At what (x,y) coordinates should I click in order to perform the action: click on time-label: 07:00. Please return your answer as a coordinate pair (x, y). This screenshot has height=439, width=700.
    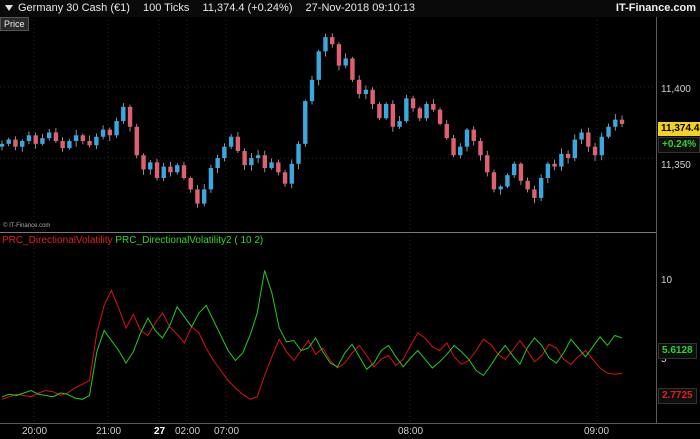
    Looking at the image, I should click on (227, 431).